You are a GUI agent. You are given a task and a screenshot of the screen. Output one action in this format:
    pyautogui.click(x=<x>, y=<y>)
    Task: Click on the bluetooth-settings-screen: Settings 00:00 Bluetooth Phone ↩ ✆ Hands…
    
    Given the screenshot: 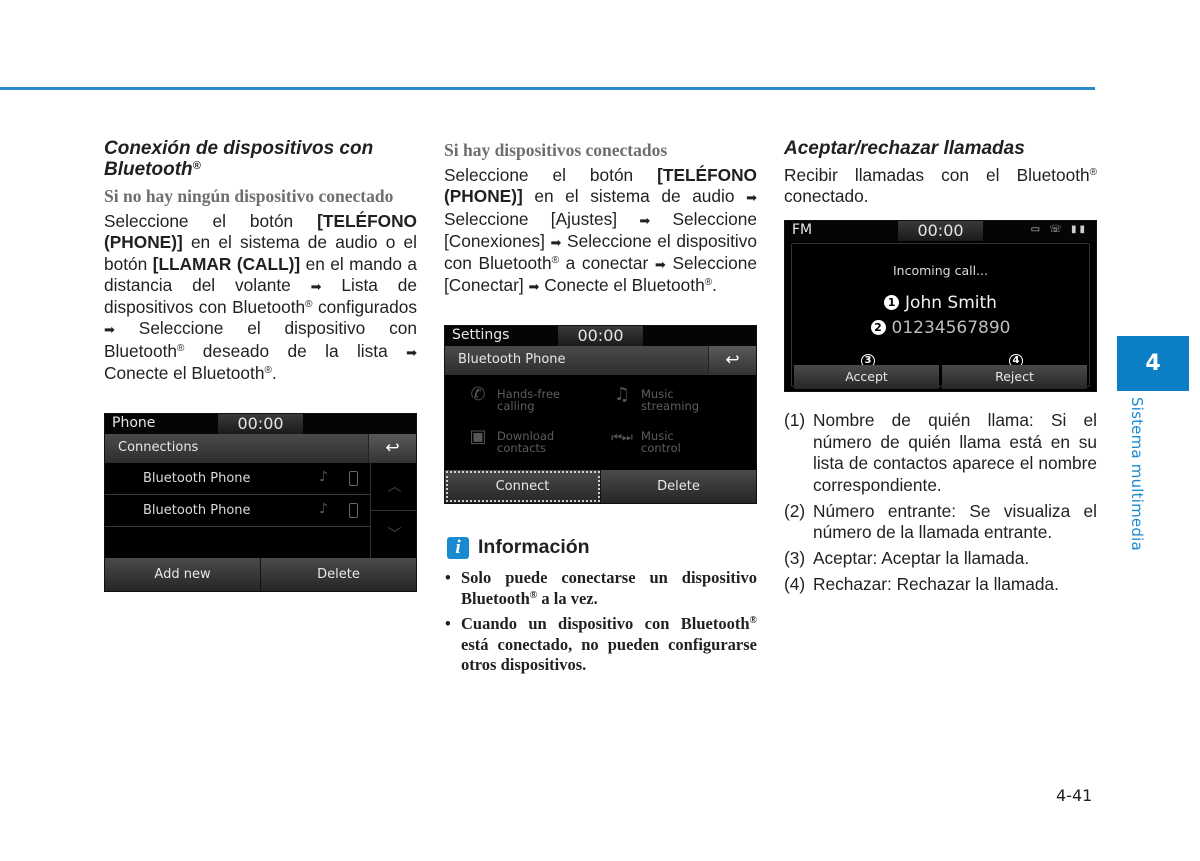 What is the action you would take?
    pyautogui.click(x=600, y=414)
    